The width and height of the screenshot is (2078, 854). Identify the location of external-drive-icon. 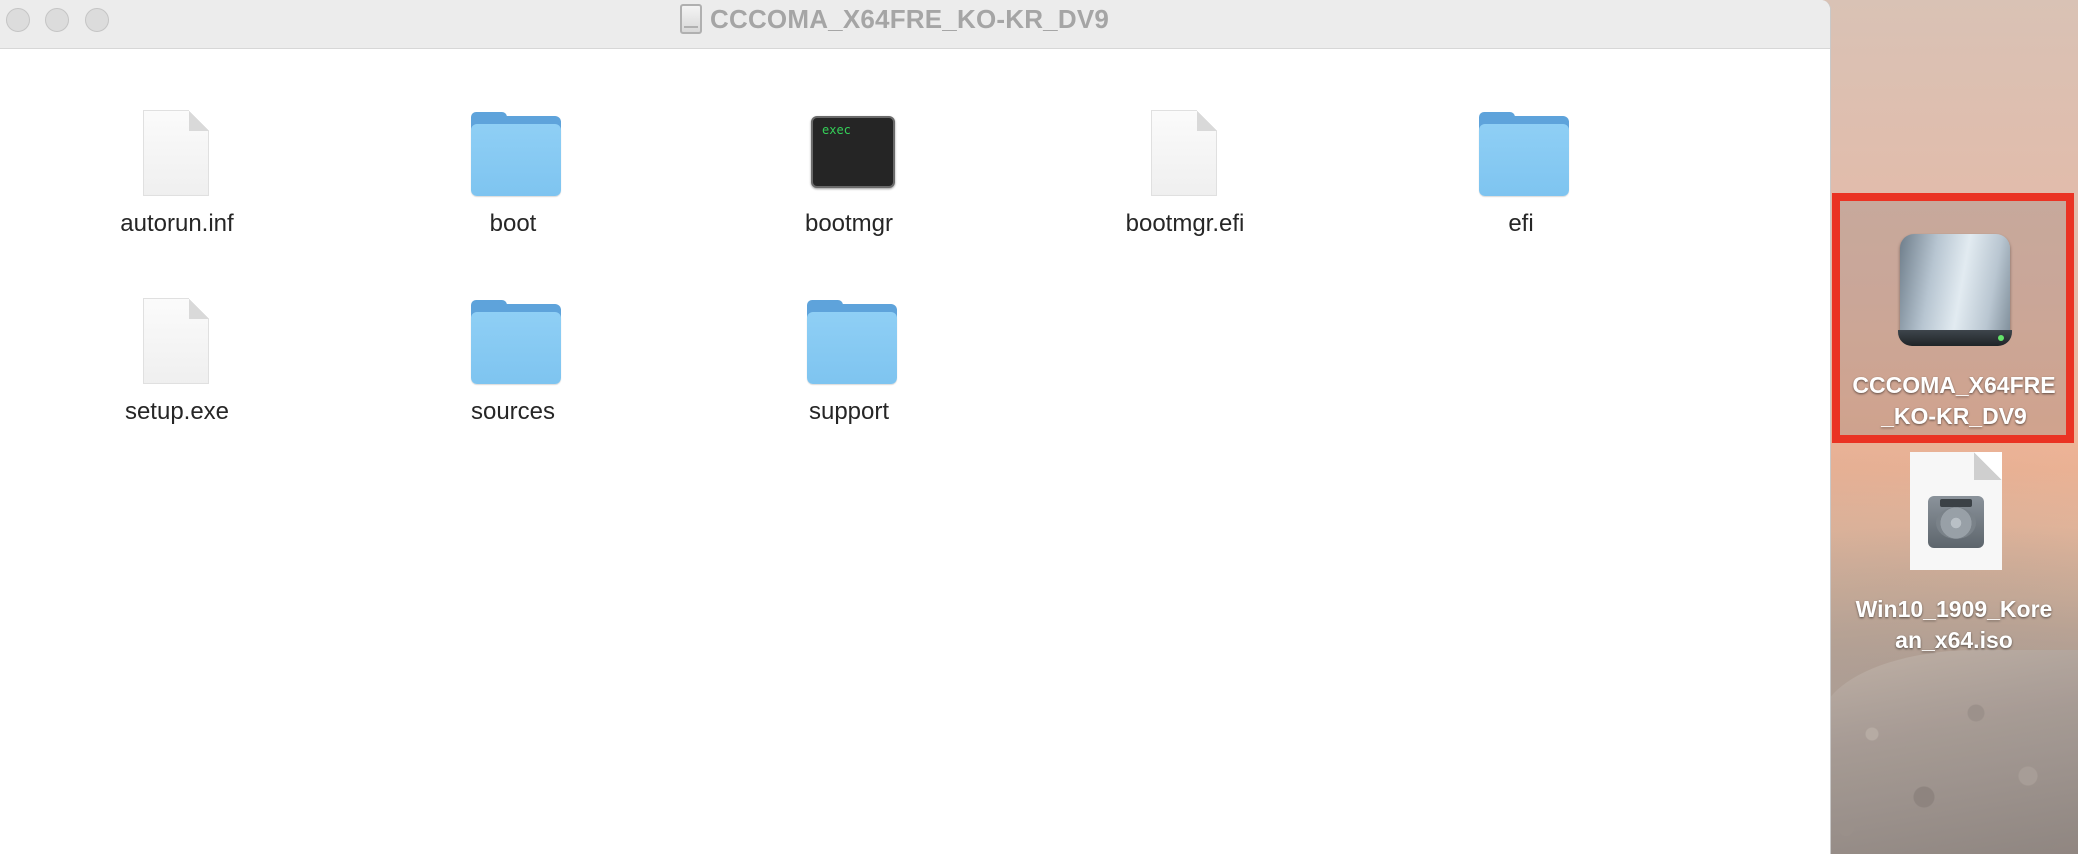
(1955, 292).